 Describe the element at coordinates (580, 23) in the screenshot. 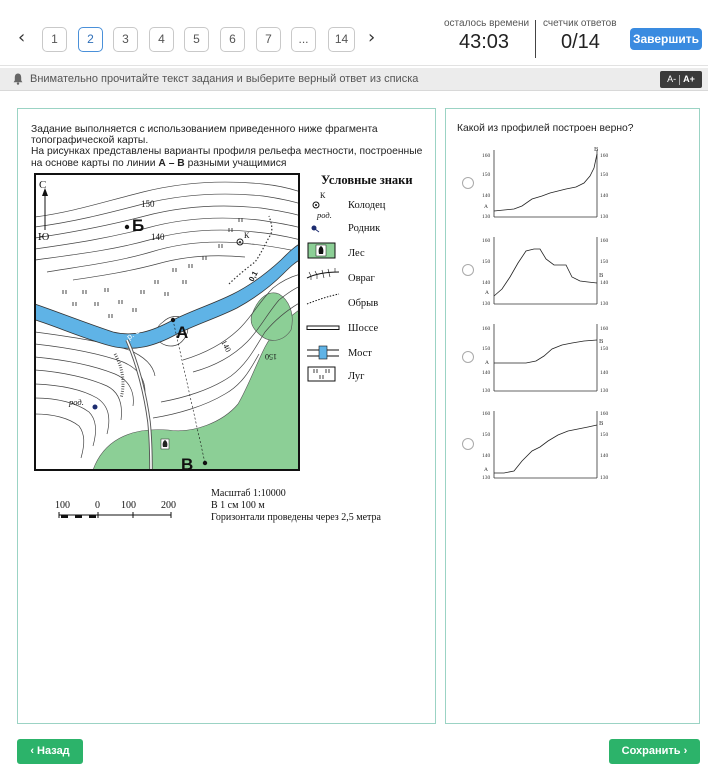

I see `answer-counter-label: счетчик ответов` at that location.